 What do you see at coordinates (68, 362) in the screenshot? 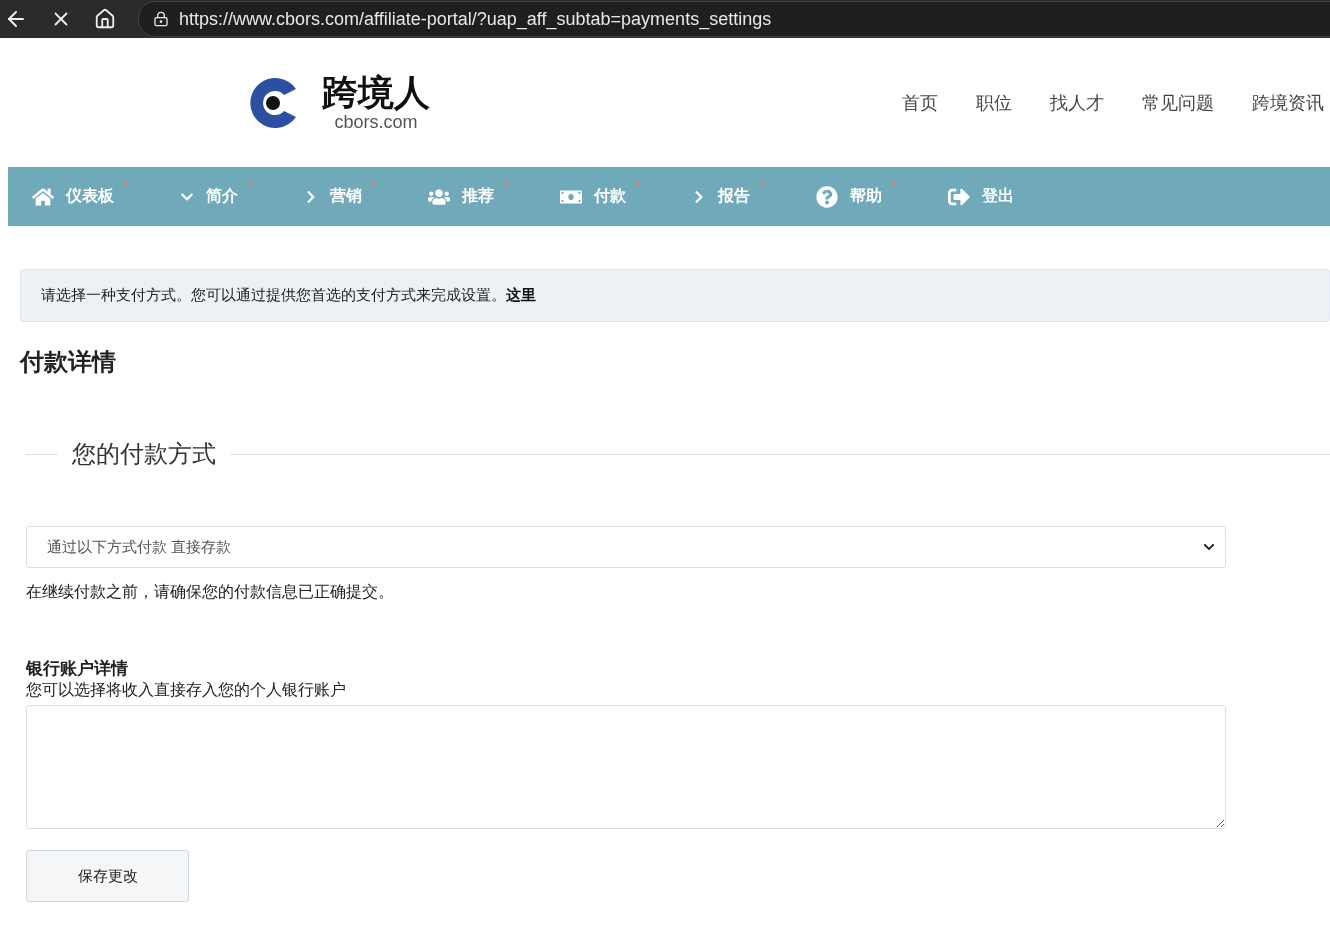
I see `page-title: 付款详情` at bounding box center [68, 362].